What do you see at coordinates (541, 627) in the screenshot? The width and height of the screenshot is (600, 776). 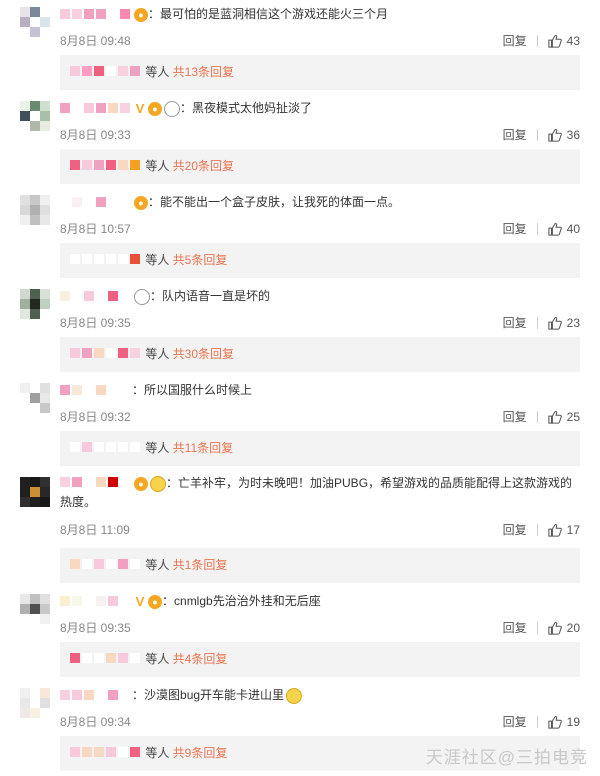 I see `comment-actions: 回复 20` at bounding box center [541, 627].